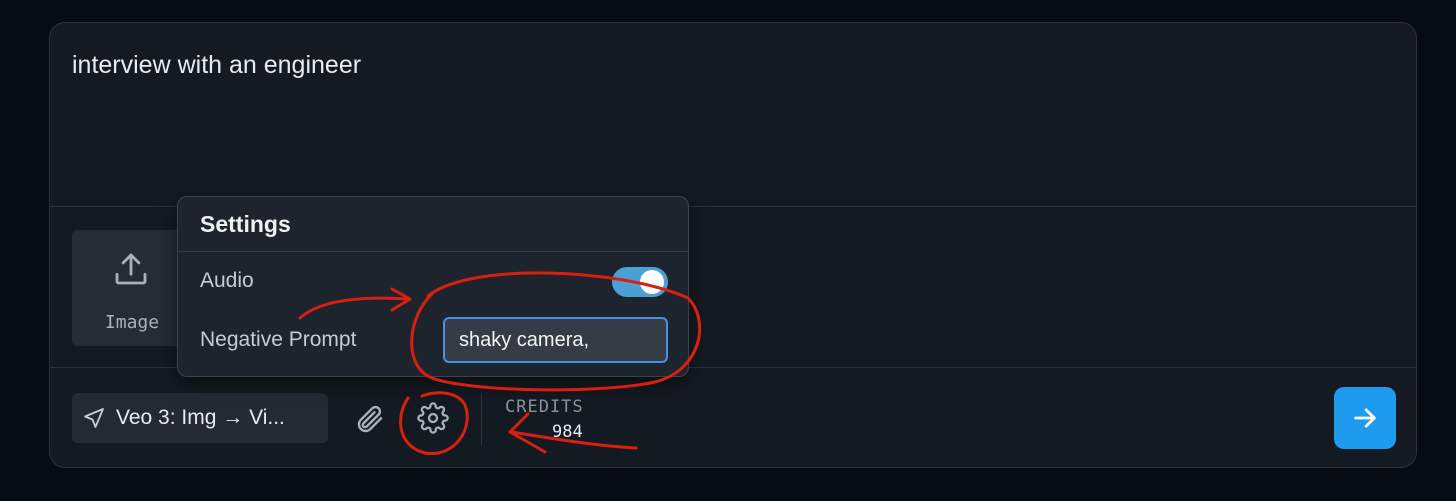  What do you see at coordinates (544, 407) in the screenshot?
I see `credits-label: CREDITS` at bounding box center [544, 407].